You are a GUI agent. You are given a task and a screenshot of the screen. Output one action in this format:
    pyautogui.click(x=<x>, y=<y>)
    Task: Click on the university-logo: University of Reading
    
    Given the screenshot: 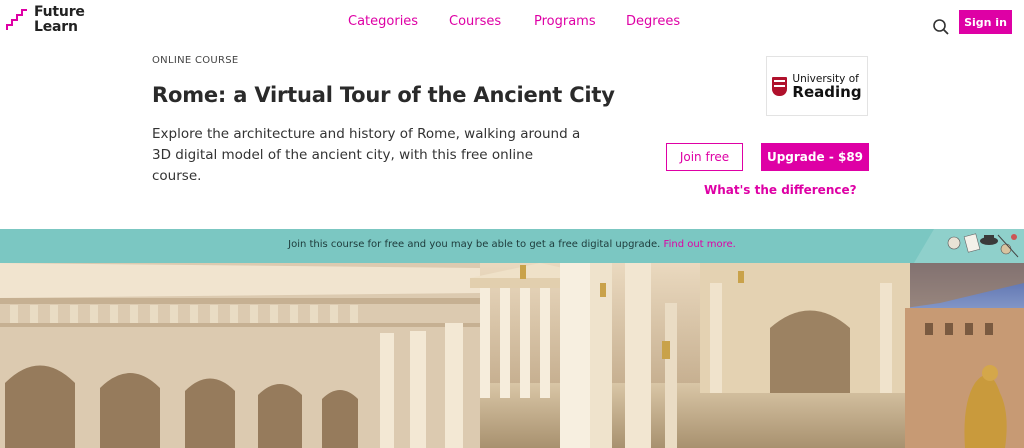 What is the action you would take?
    pyautogui.click(x=817, y=86)
    